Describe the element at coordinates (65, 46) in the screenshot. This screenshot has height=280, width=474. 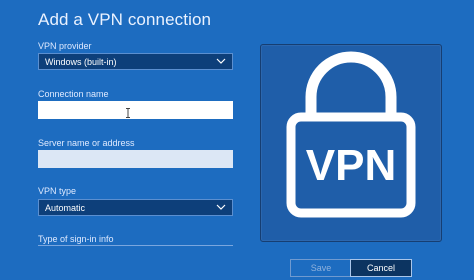
I see `vpn-provider-label: VPN provider` at that location.